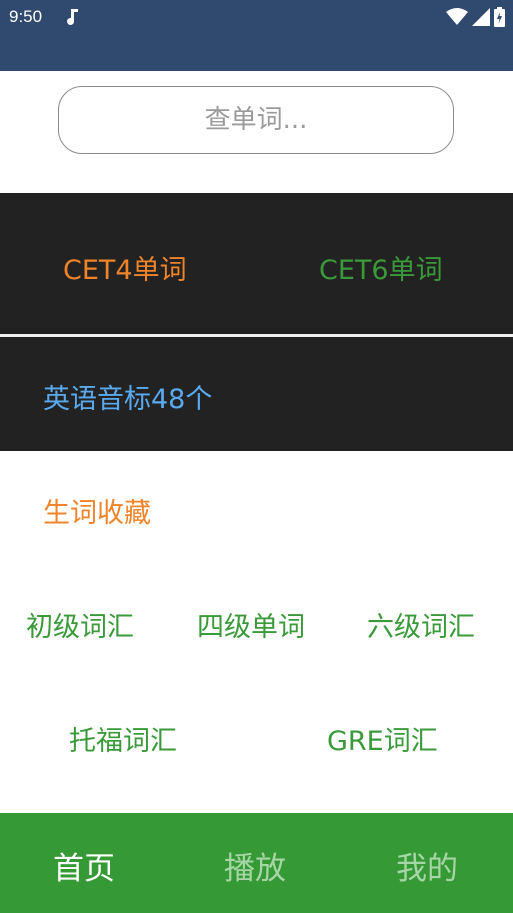  What do you see at coordinates (382, 738) in the screenshot?
I see `gre-vocab-button: GRE词汇` at bounding box center [382, 738].